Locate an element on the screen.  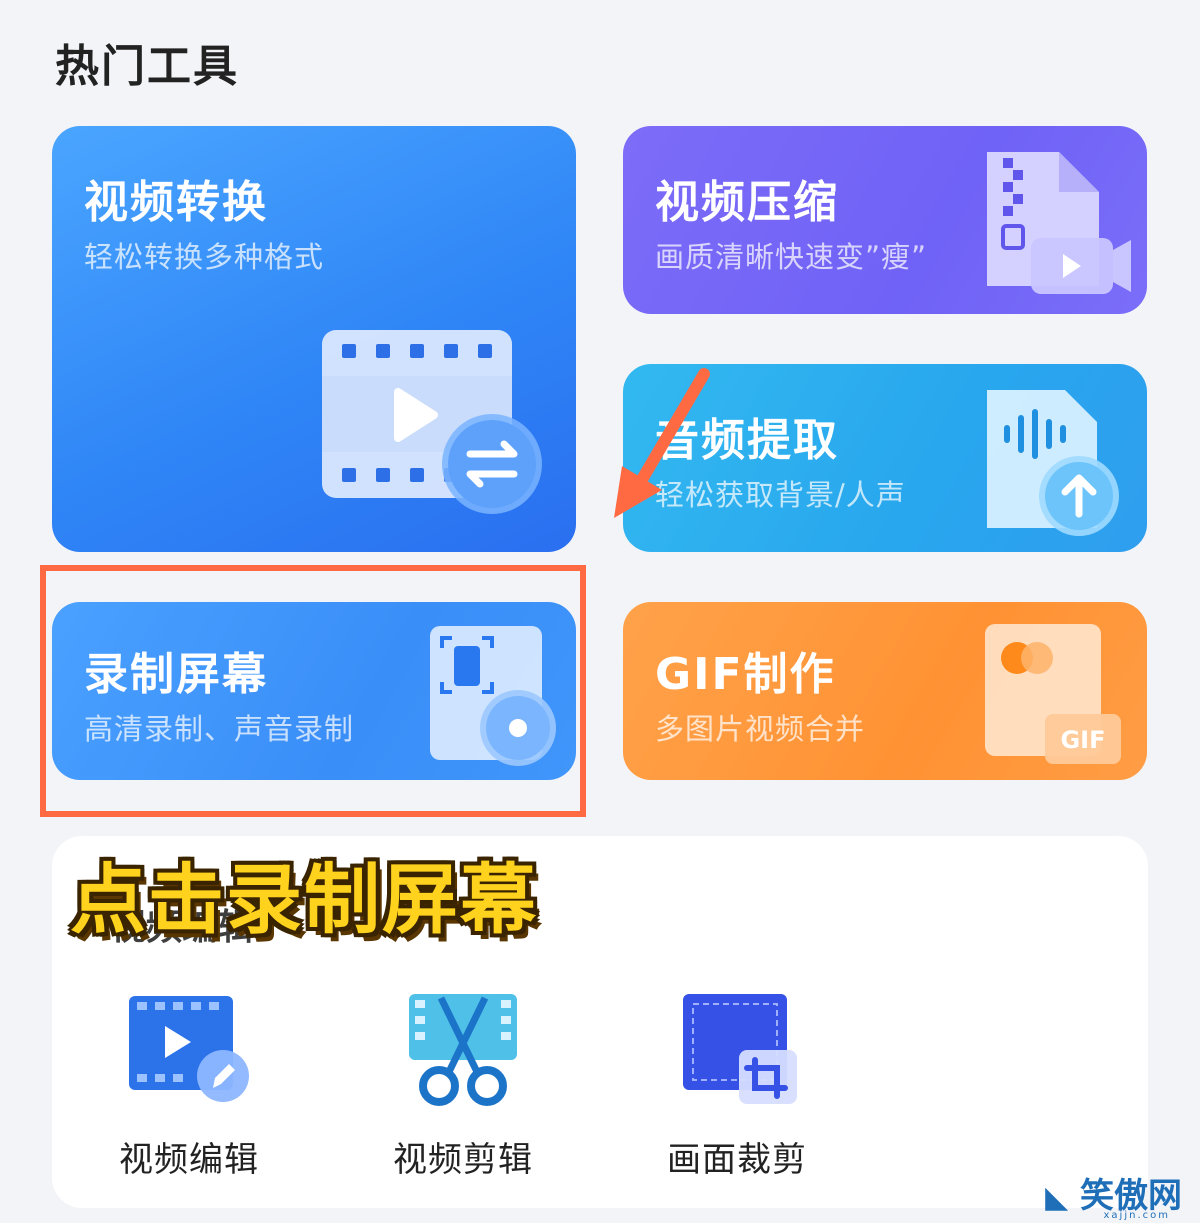
tool-video-edit: 视频编辑 is located at coordinates (189, 1085).